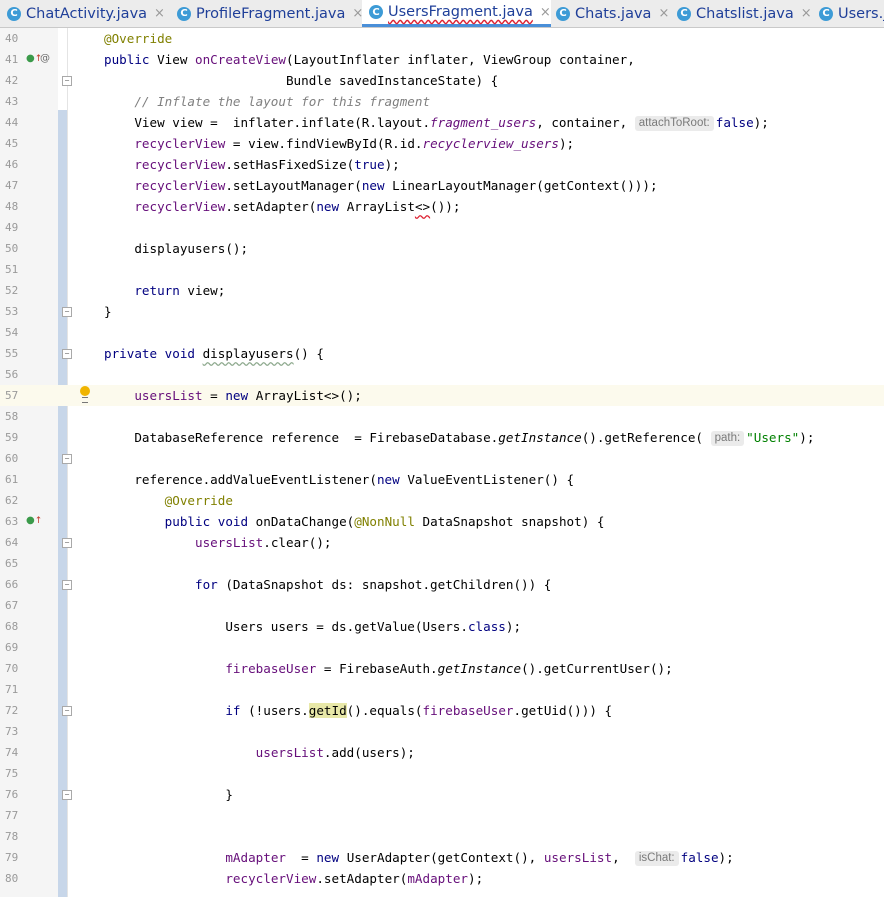 The width and height of the screenshot is (884, 897). I want to click on line-number: 47, so click(17, 185).